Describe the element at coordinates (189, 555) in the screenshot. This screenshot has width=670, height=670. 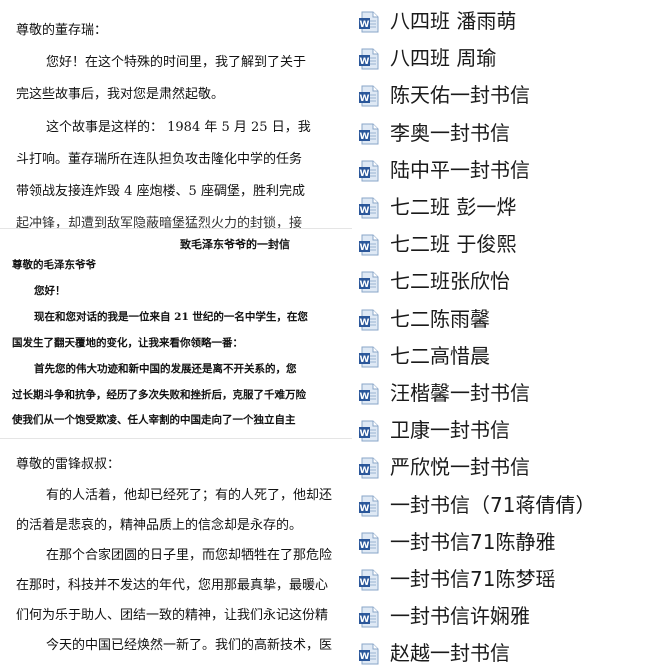
I see `paragraph-line: 在那个合家团圆的日子里，而您却牺牲在了那危险` at that location.